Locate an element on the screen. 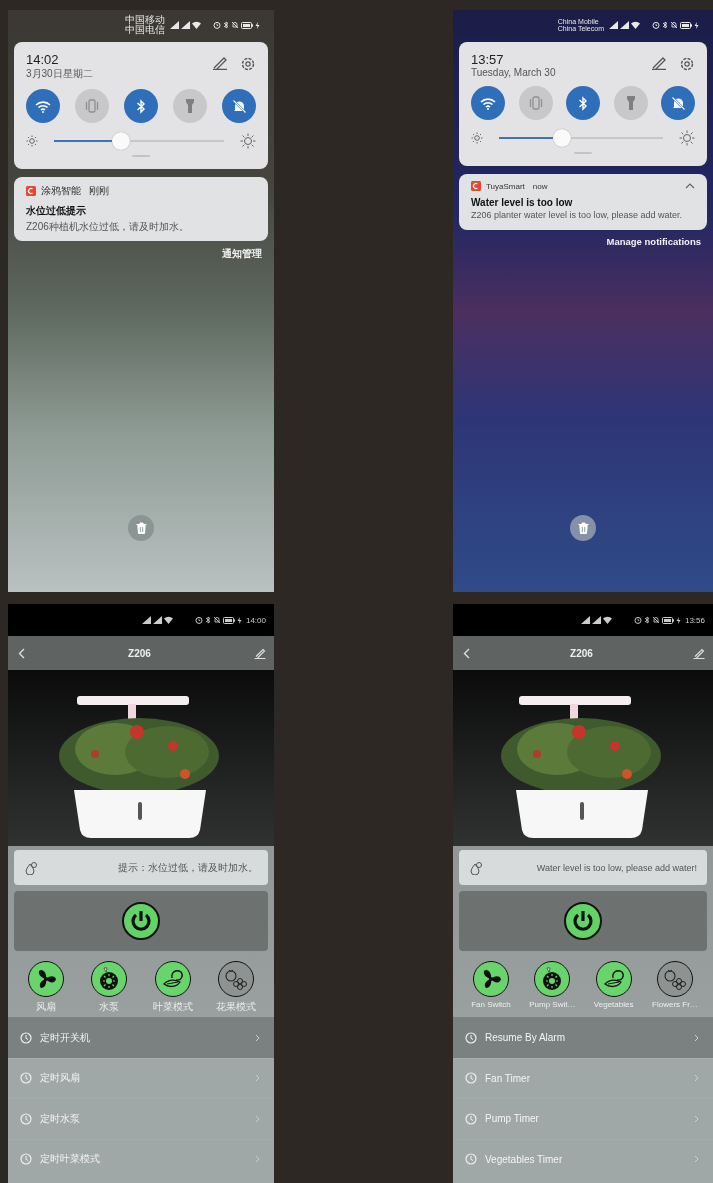 This screenshot has height=1183, width=713. manage-notifications-link: Manage notifications is located at coordinates (653, 241).